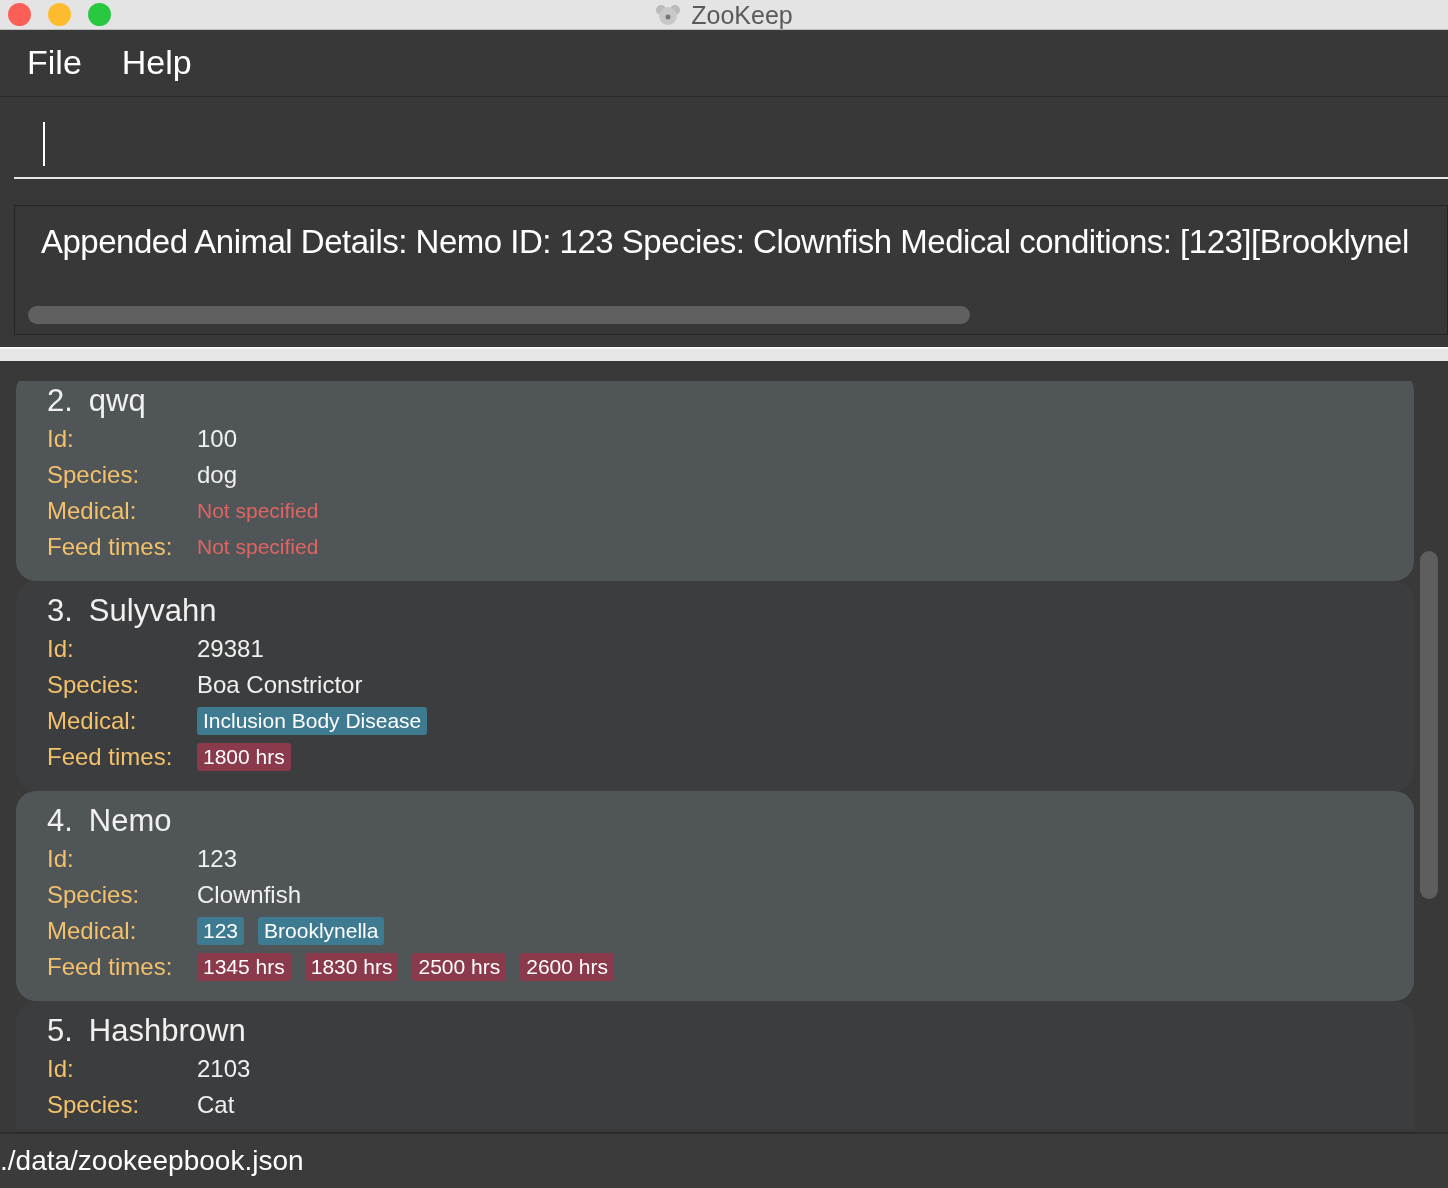 This screenshot has height=1188, width=1448. Describe the element at coordinates (44, 143) in the screenshot. I see `text-cursor` at that location.